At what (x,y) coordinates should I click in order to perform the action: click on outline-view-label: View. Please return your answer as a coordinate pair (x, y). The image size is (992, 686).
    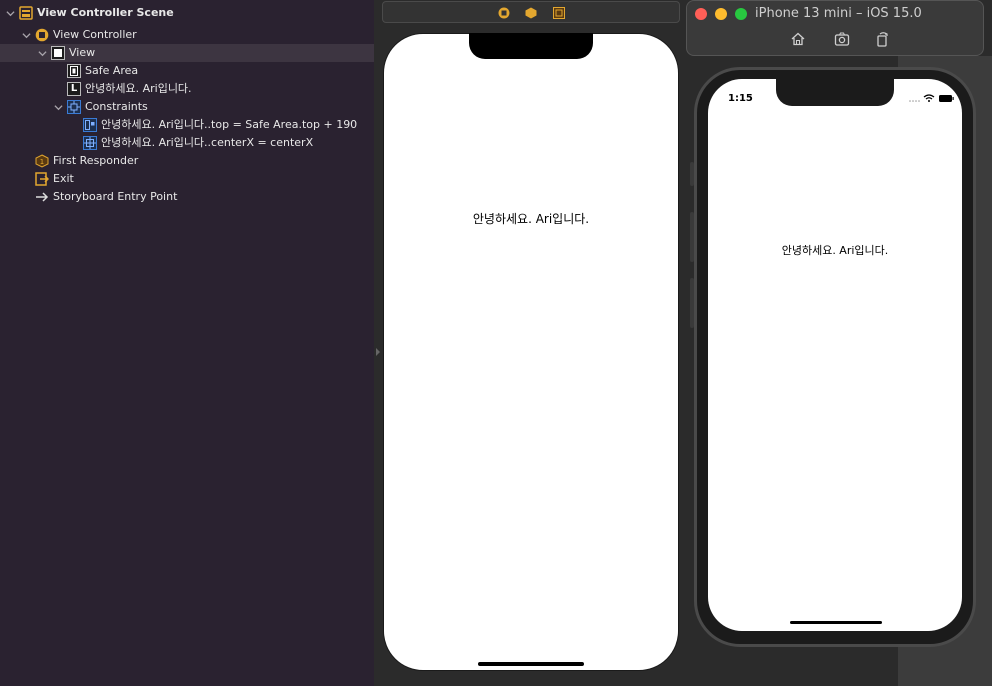
    Looking at the image, I should click on (82, 52).